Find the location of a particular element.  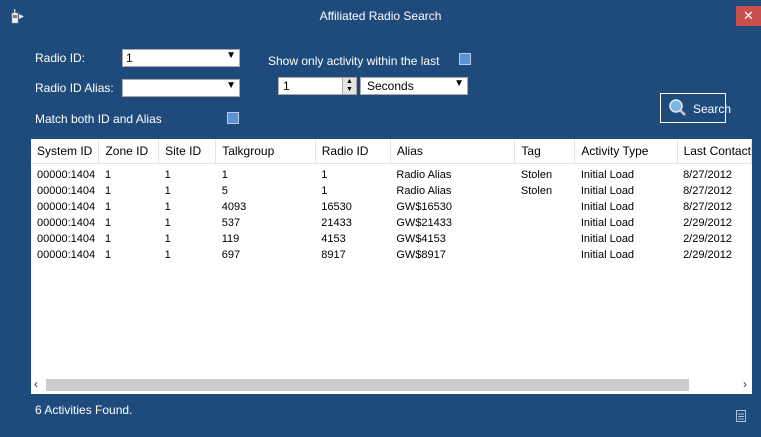

radio-id-alias-label: Radio ID Alias: is located at coordinates (74, 88).